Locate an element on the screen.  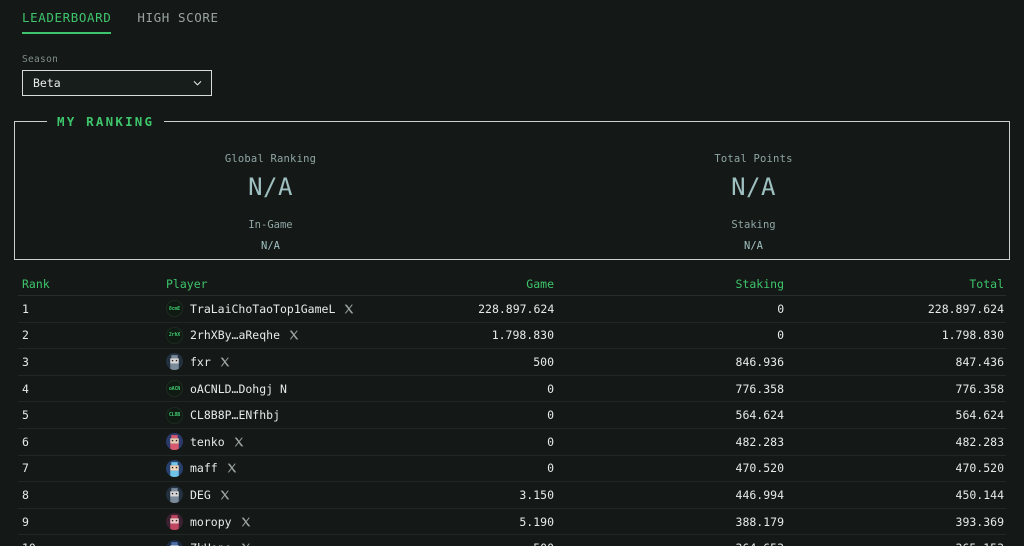
global-ranking-caption: Global Ranking is located at coordinates (270, 159).